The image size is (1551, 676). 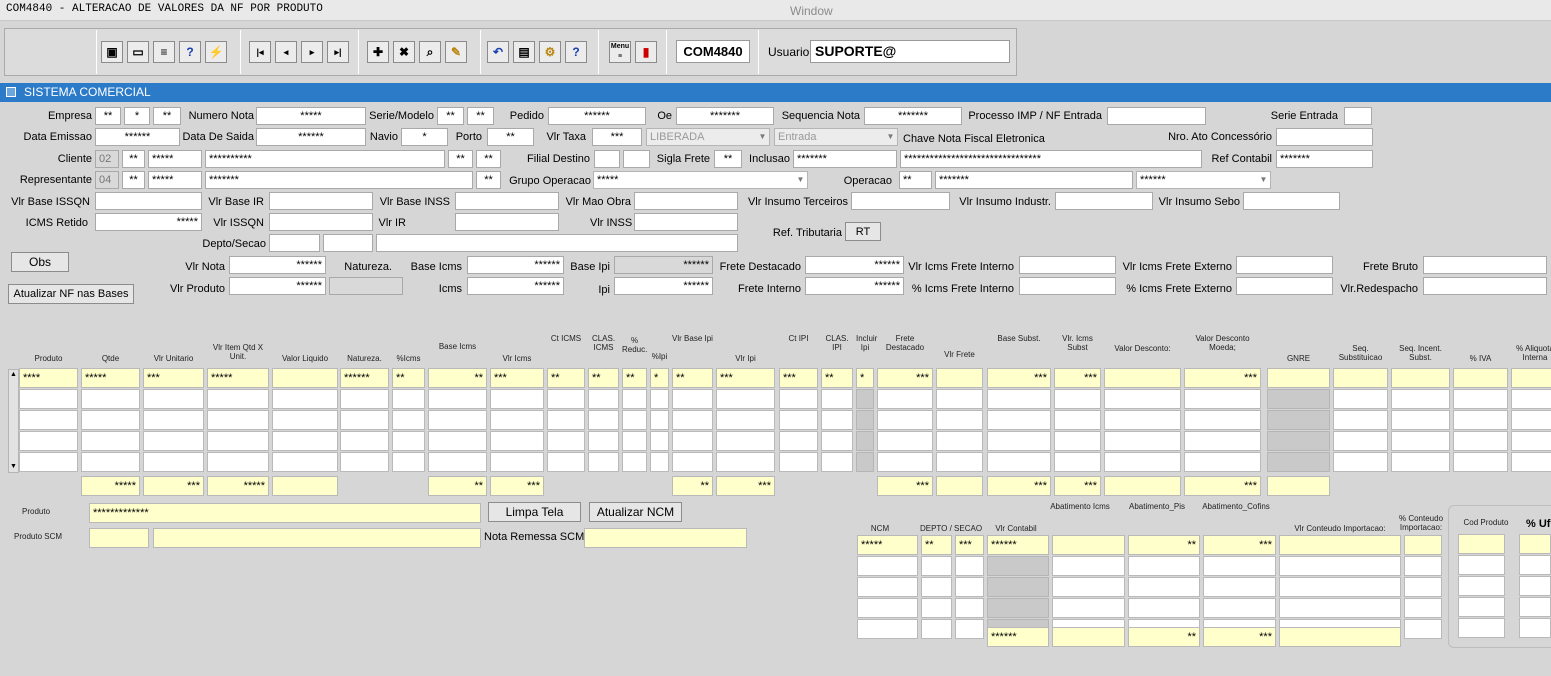 I want to click on vlr-base-issqn-field, so click(x=148, y=201).